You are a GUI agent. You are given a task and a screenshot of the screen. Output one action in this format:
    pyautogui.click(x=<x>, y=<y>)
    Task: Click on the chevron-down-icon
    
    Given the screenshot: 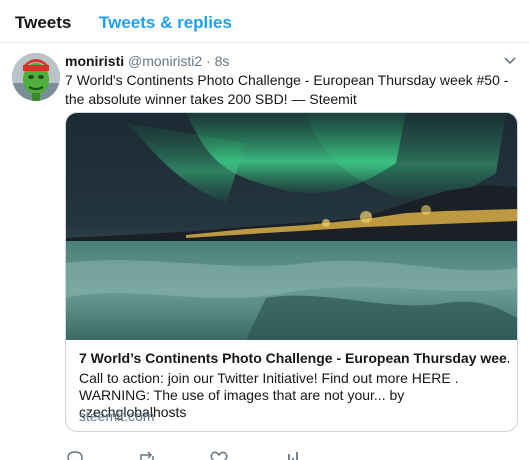 What is the action you would take?
    pyautogui.click(x=510, y=60)
    